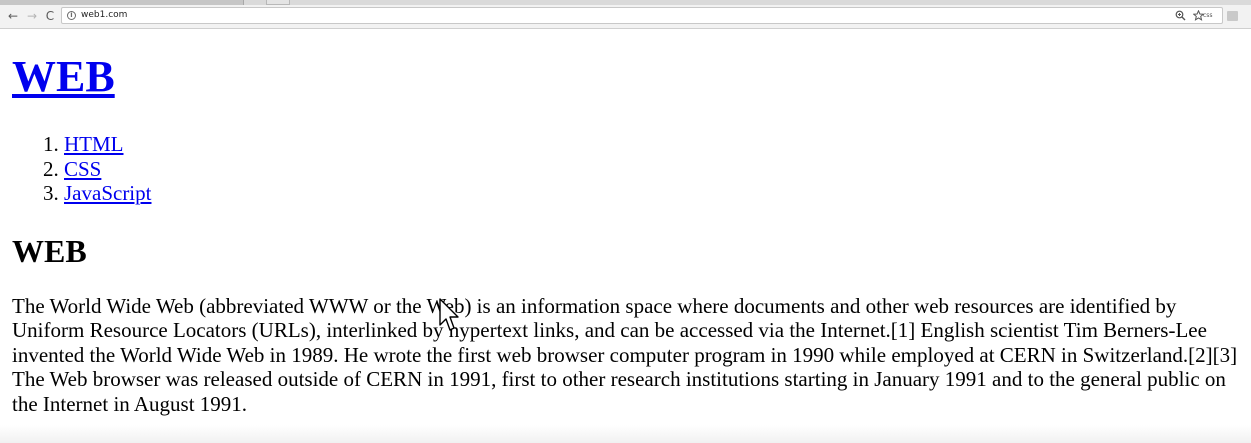 Image resolution: width=1251 pixels, height=443 pixels. I want to click on article-title: WEB, so click(49, 251).